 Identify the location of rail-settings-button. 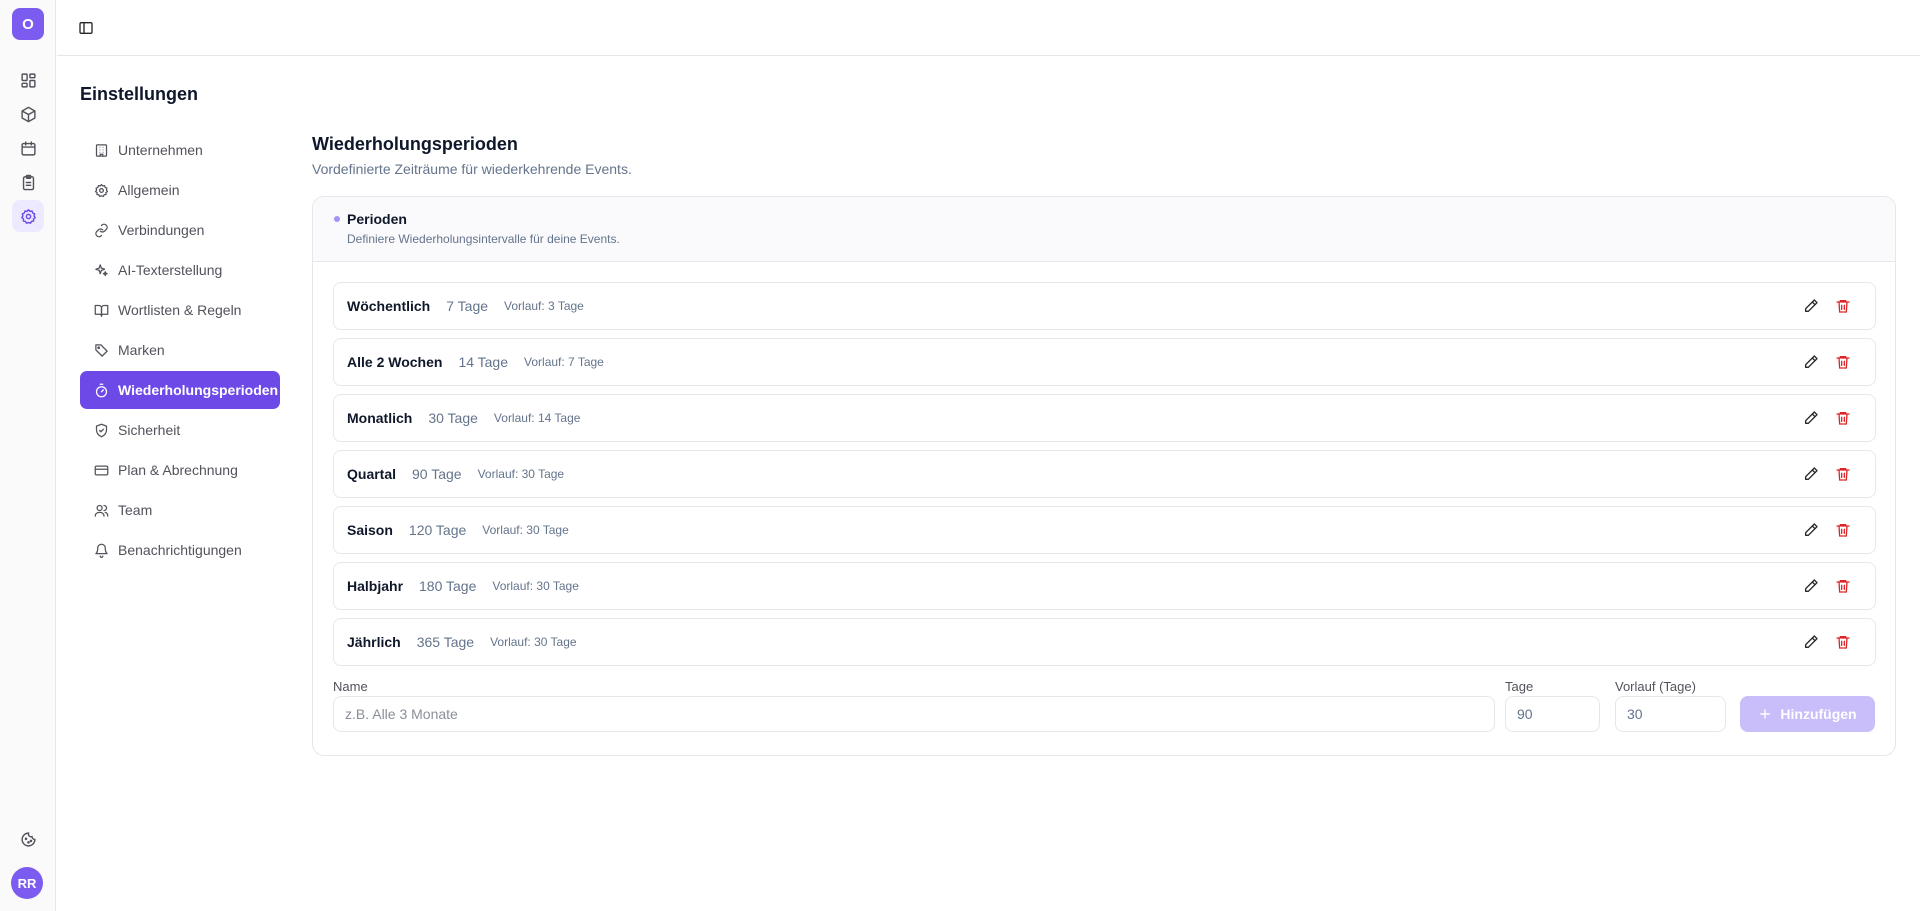
(28, 216).